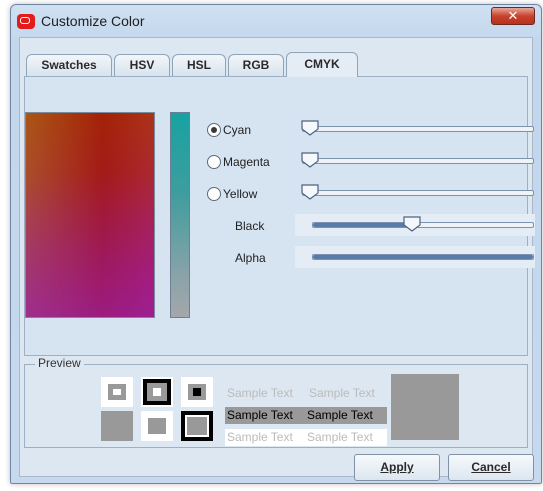  Describe the element at coordinates (250, 258) in the screenshot. I see `alpha-label: Alpha` at that location.